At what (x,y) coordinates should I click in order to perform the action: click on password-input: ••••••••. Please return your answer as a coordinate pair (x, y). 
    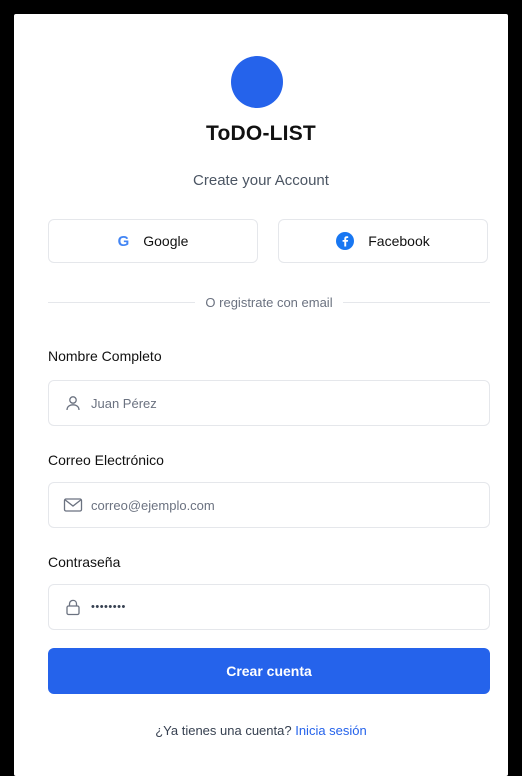
    Looking at the image, I should click on (108, 607).